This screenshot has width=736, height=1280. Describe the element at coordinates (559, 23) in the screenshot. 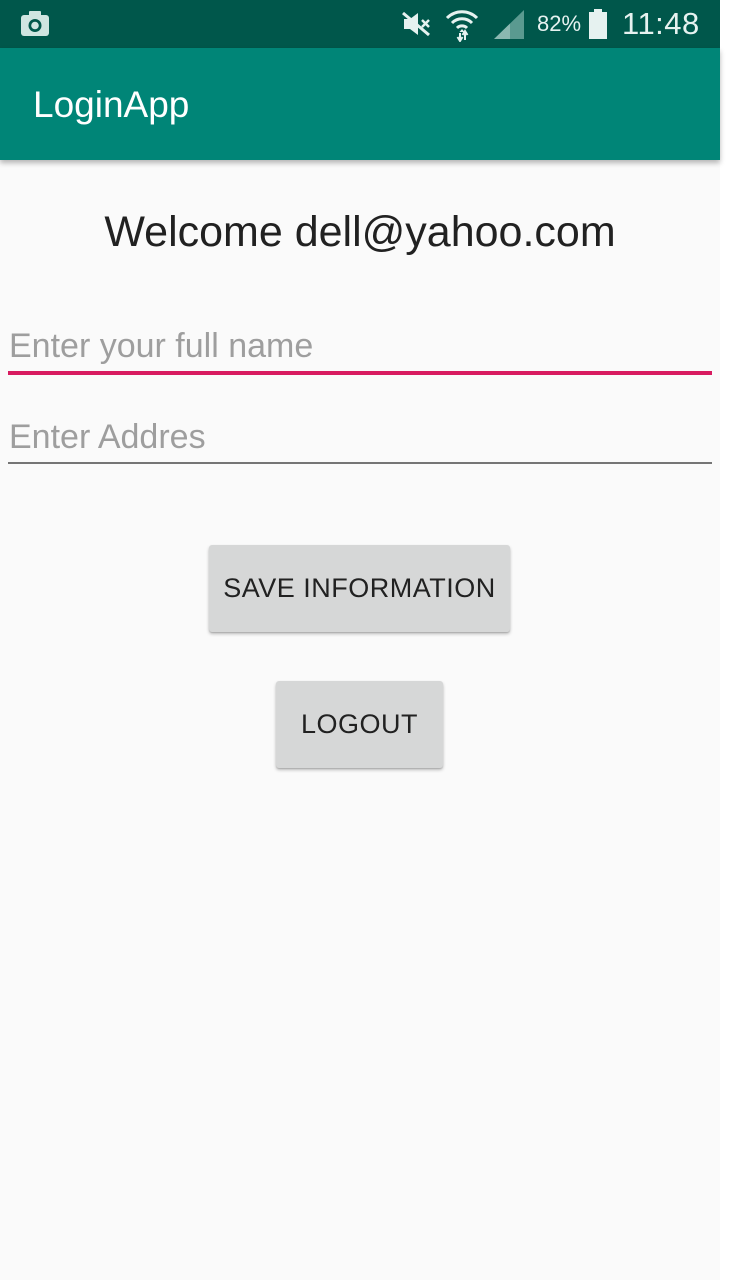

I see `battery-percent: 82%` at that location.